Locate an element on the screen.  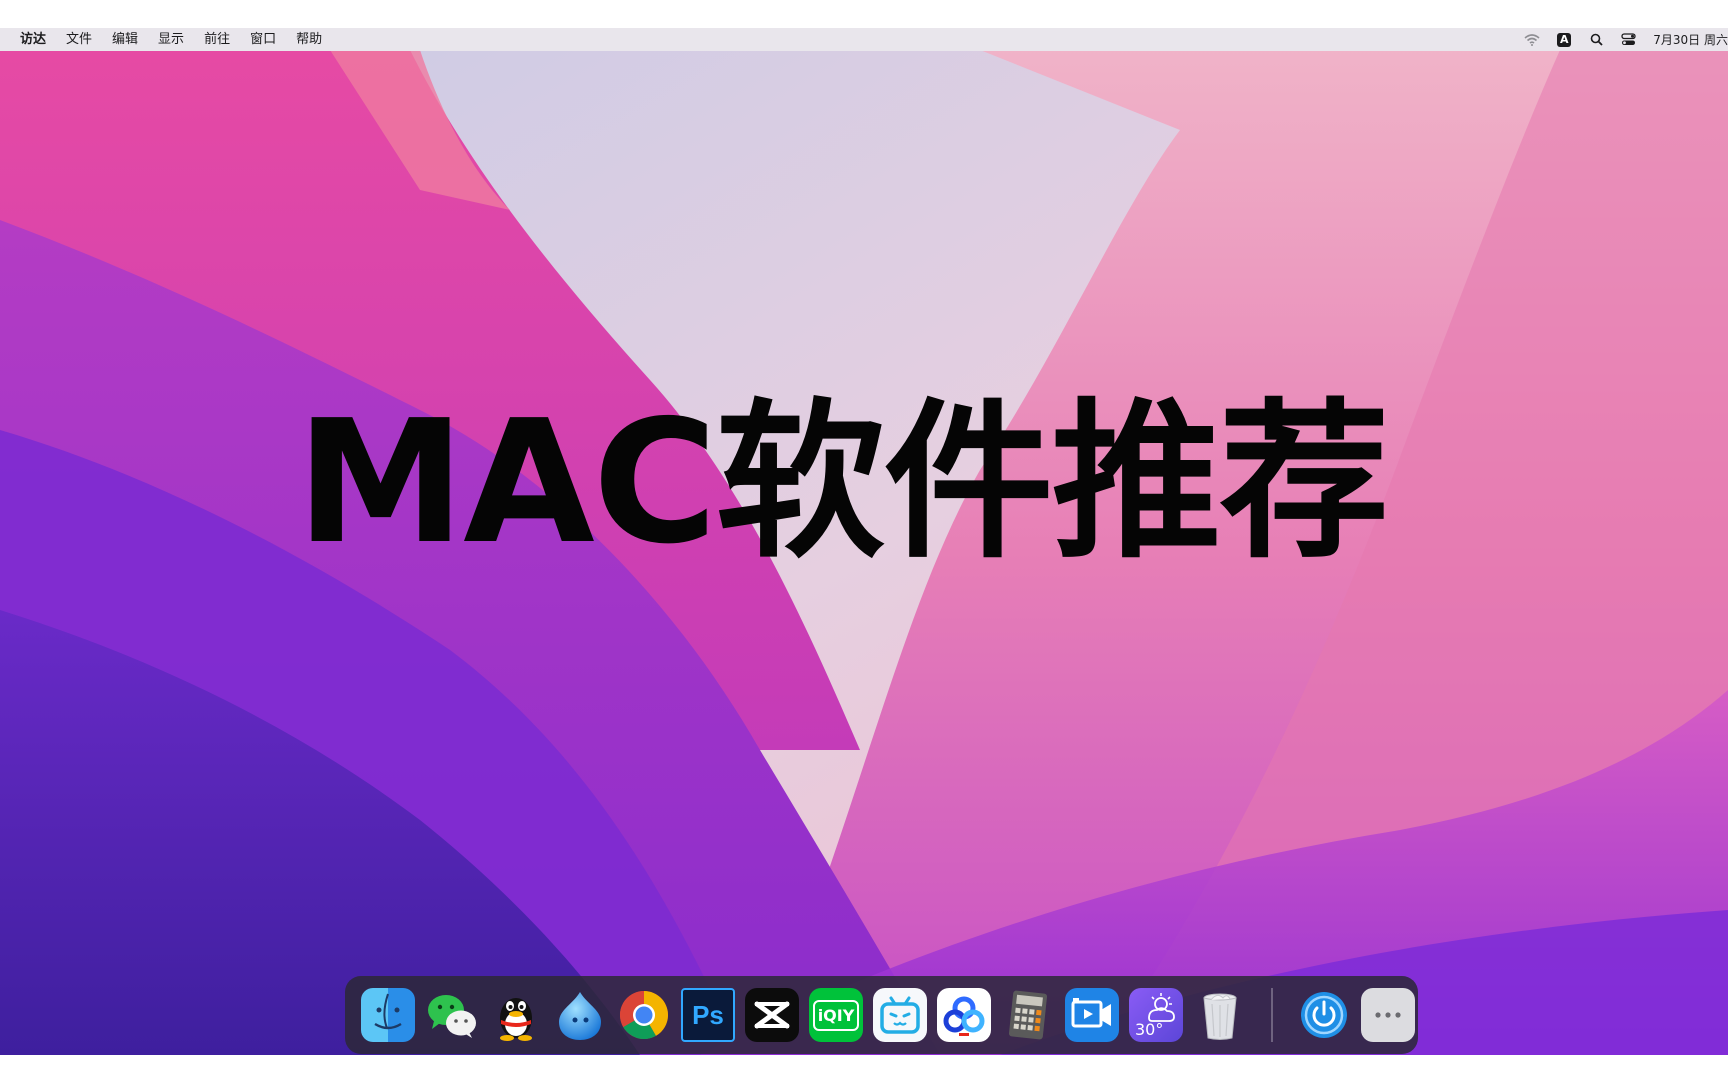
capcut-icon is located at coordinates (772, 1015).